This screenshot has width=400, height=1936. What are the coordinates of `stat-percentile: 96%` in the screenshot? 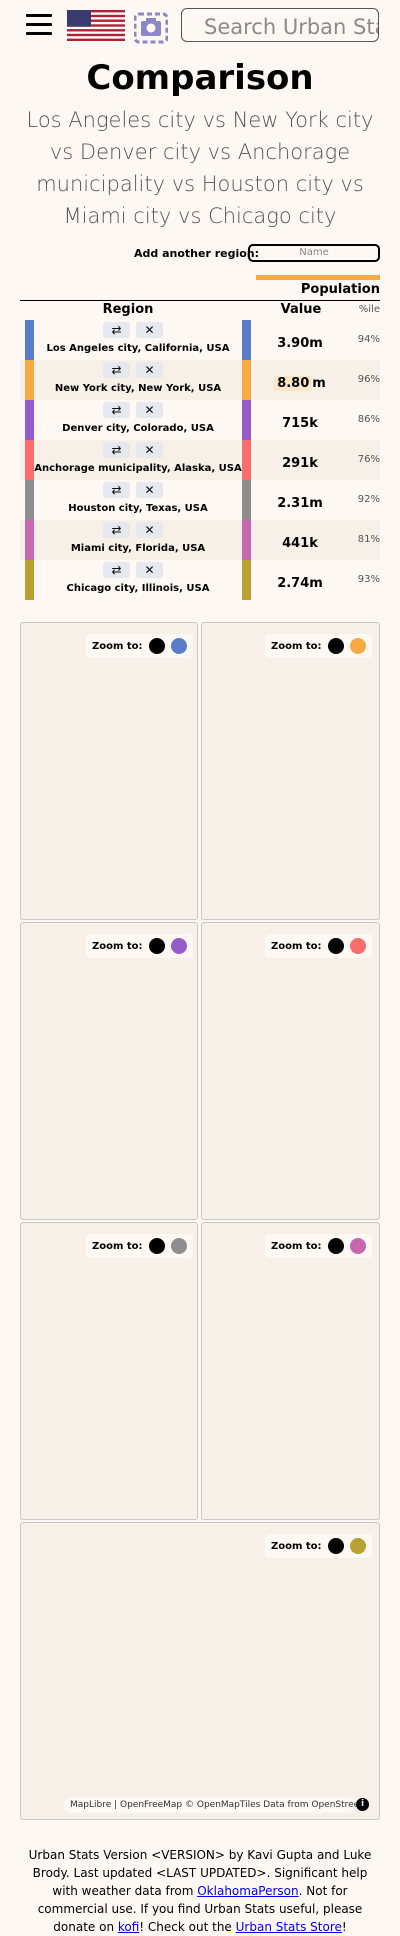 It's located at (368, 379).